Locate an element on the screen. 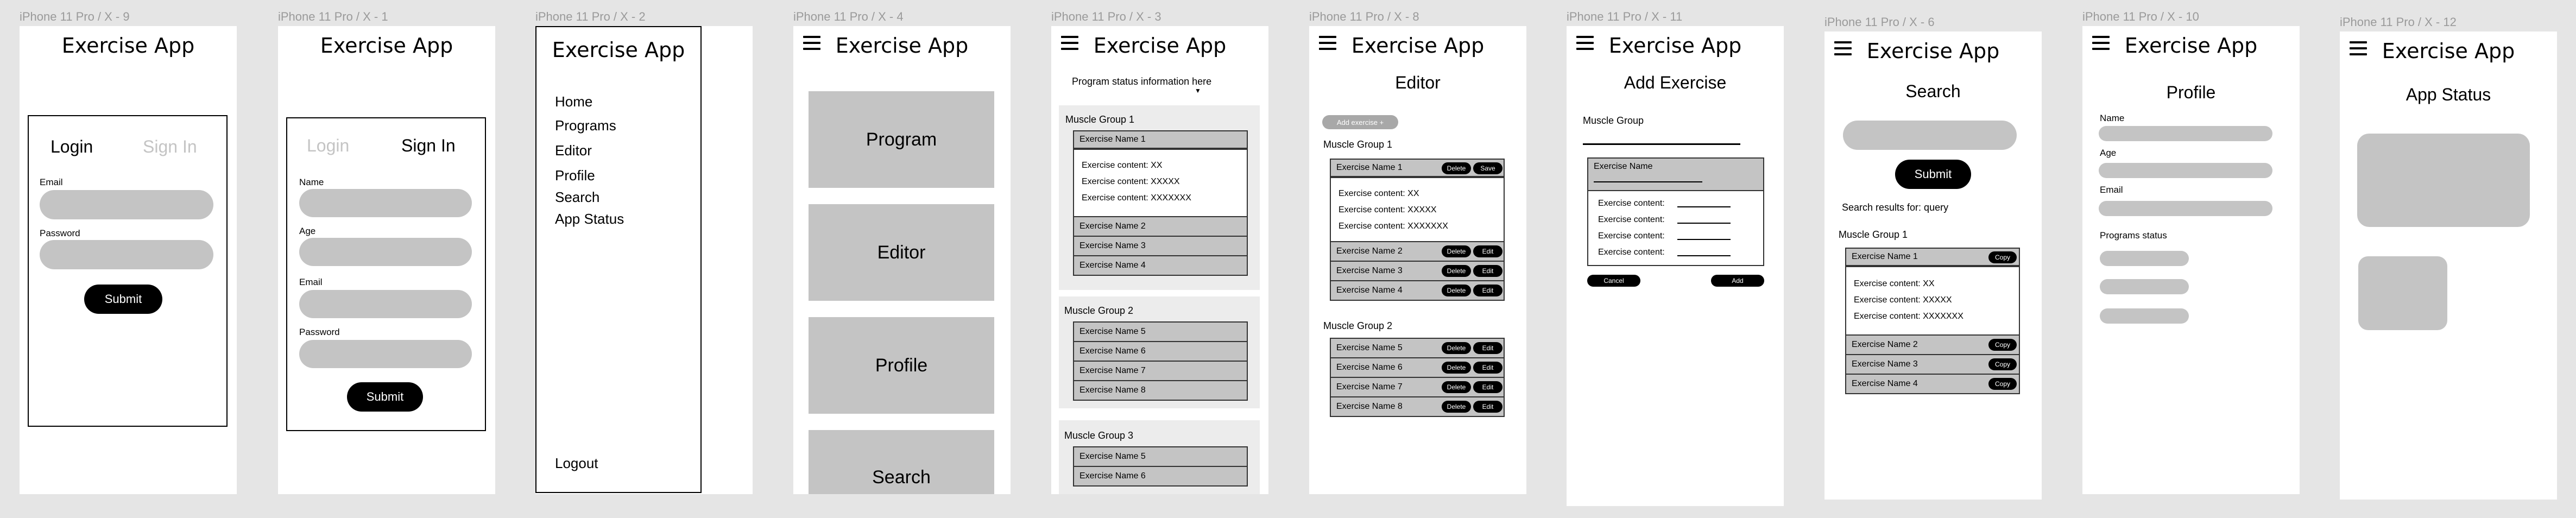  frame-label: iPhone 11 Pro / X - 8 is located at coordinates (1364, 17).